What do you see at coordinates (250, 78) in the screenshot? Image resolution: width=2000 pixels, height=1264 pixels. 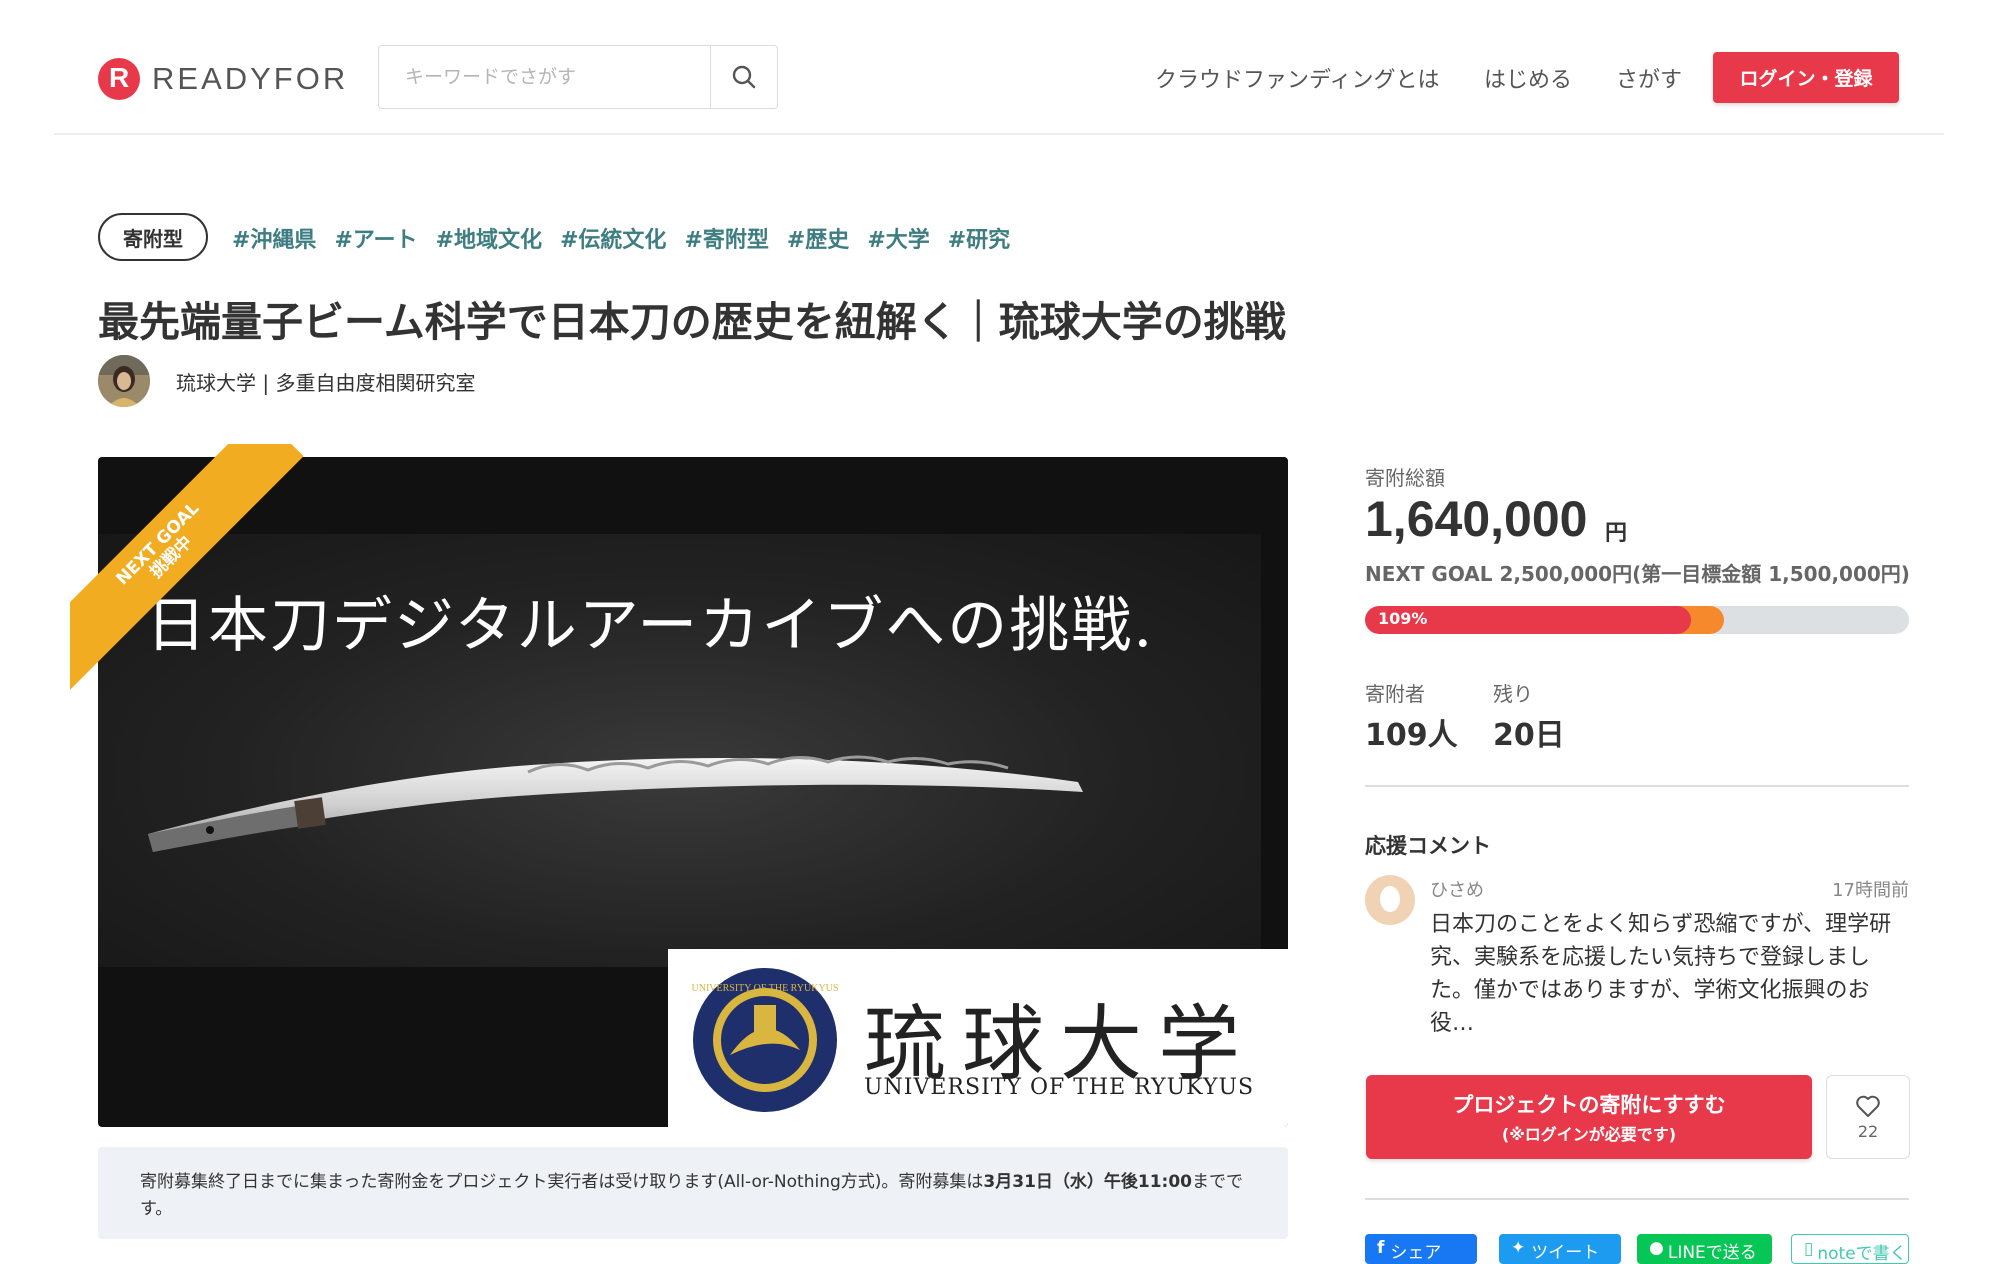 I see `logo-text: READYFOR` at bounding box center [250, 78].